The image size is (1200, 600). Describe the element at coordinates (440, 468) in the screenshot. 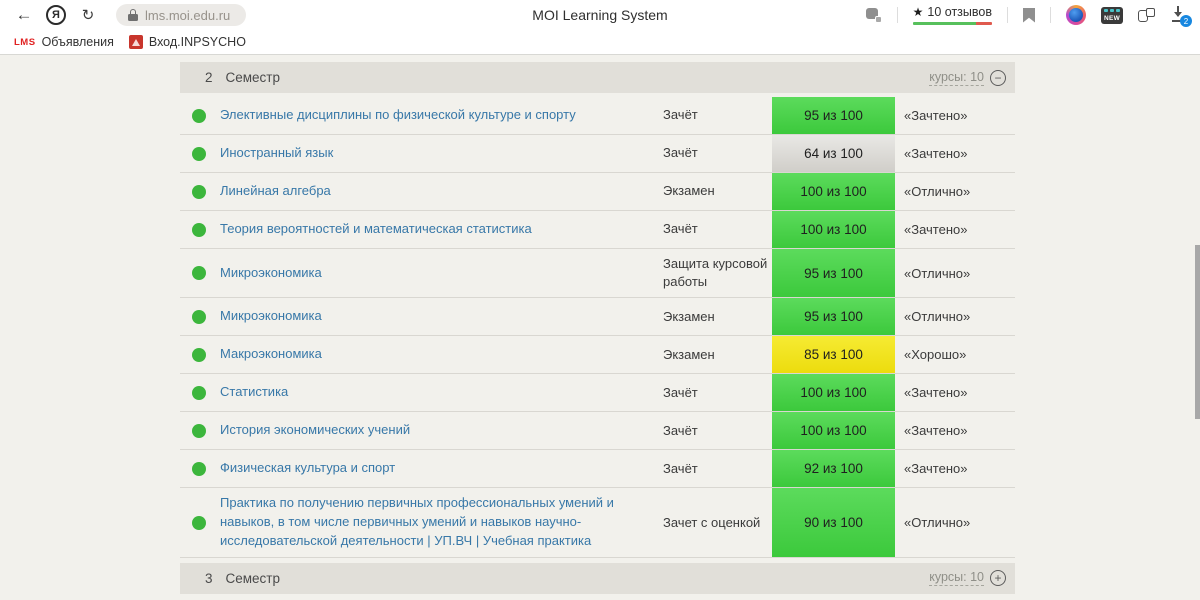

I see `course-name-cell: Физическая культура и спорт` at that location.